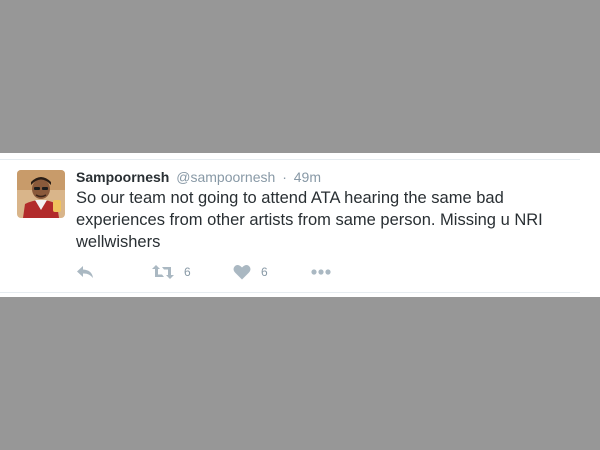  What do you see at coordinates (226, 272) in the screenshot?
I see `tweet-actions: 6 6` at bounding box center [226, 272].